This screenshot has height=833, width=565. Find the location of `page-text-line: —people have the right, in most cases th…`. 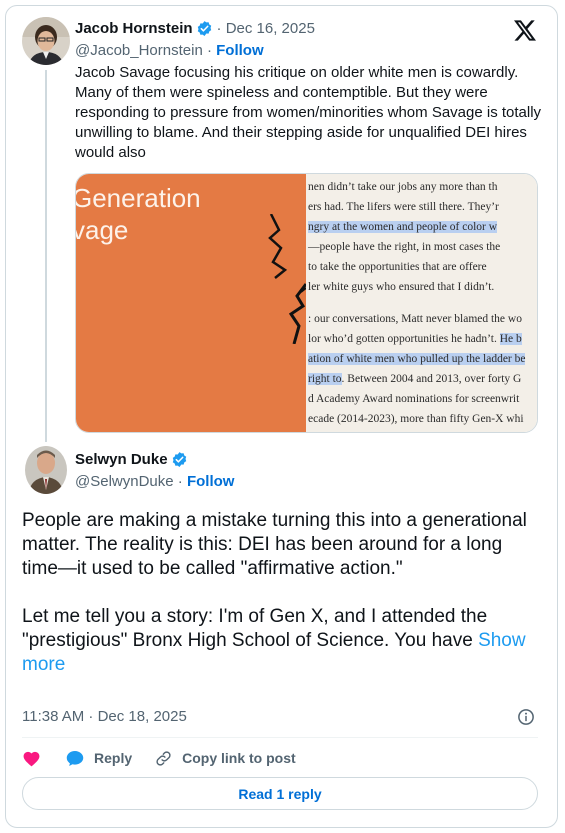

page-text-line: —people have the right, in most cases th… is located at coordinates (404, 247).